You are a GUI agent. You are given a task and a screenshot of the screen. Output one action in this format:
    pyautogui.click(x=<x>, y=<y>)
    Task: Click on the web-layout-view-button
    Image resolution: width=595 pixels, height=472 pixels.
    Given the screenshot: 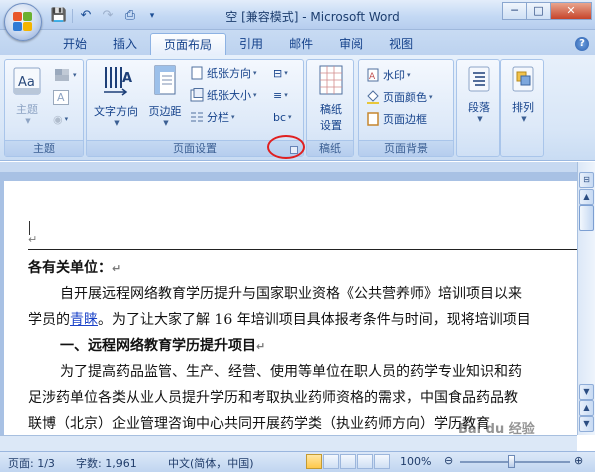 What is the action you would take?
    pyautogui.click(x=348, y=461)
    